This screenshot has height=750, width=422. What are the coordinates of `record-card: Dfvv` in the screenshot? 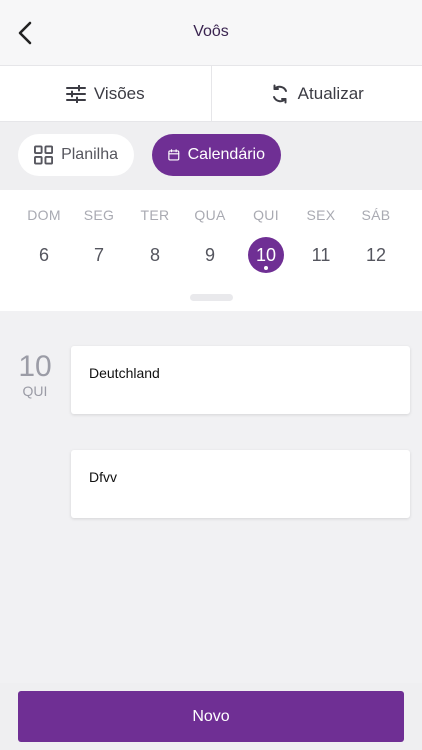 It's located at (240, 484).